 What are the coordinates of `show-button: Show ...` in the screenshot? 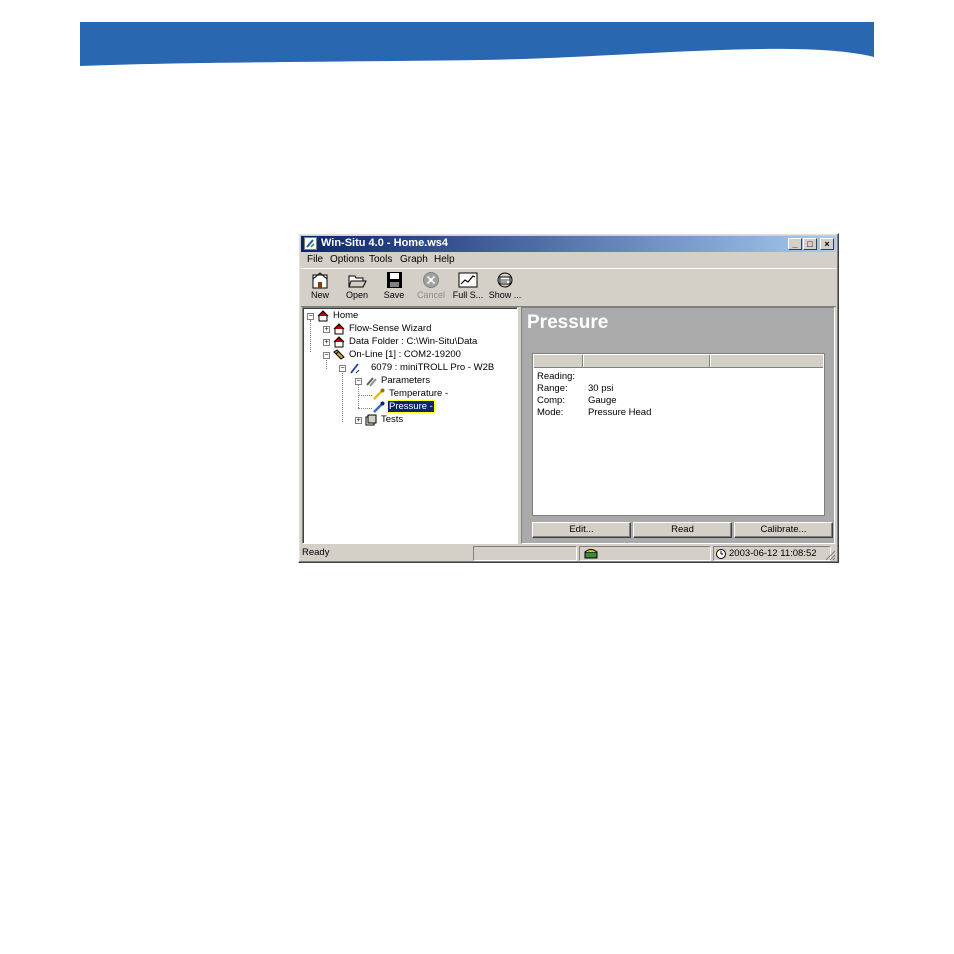 It's located at (505, 287).